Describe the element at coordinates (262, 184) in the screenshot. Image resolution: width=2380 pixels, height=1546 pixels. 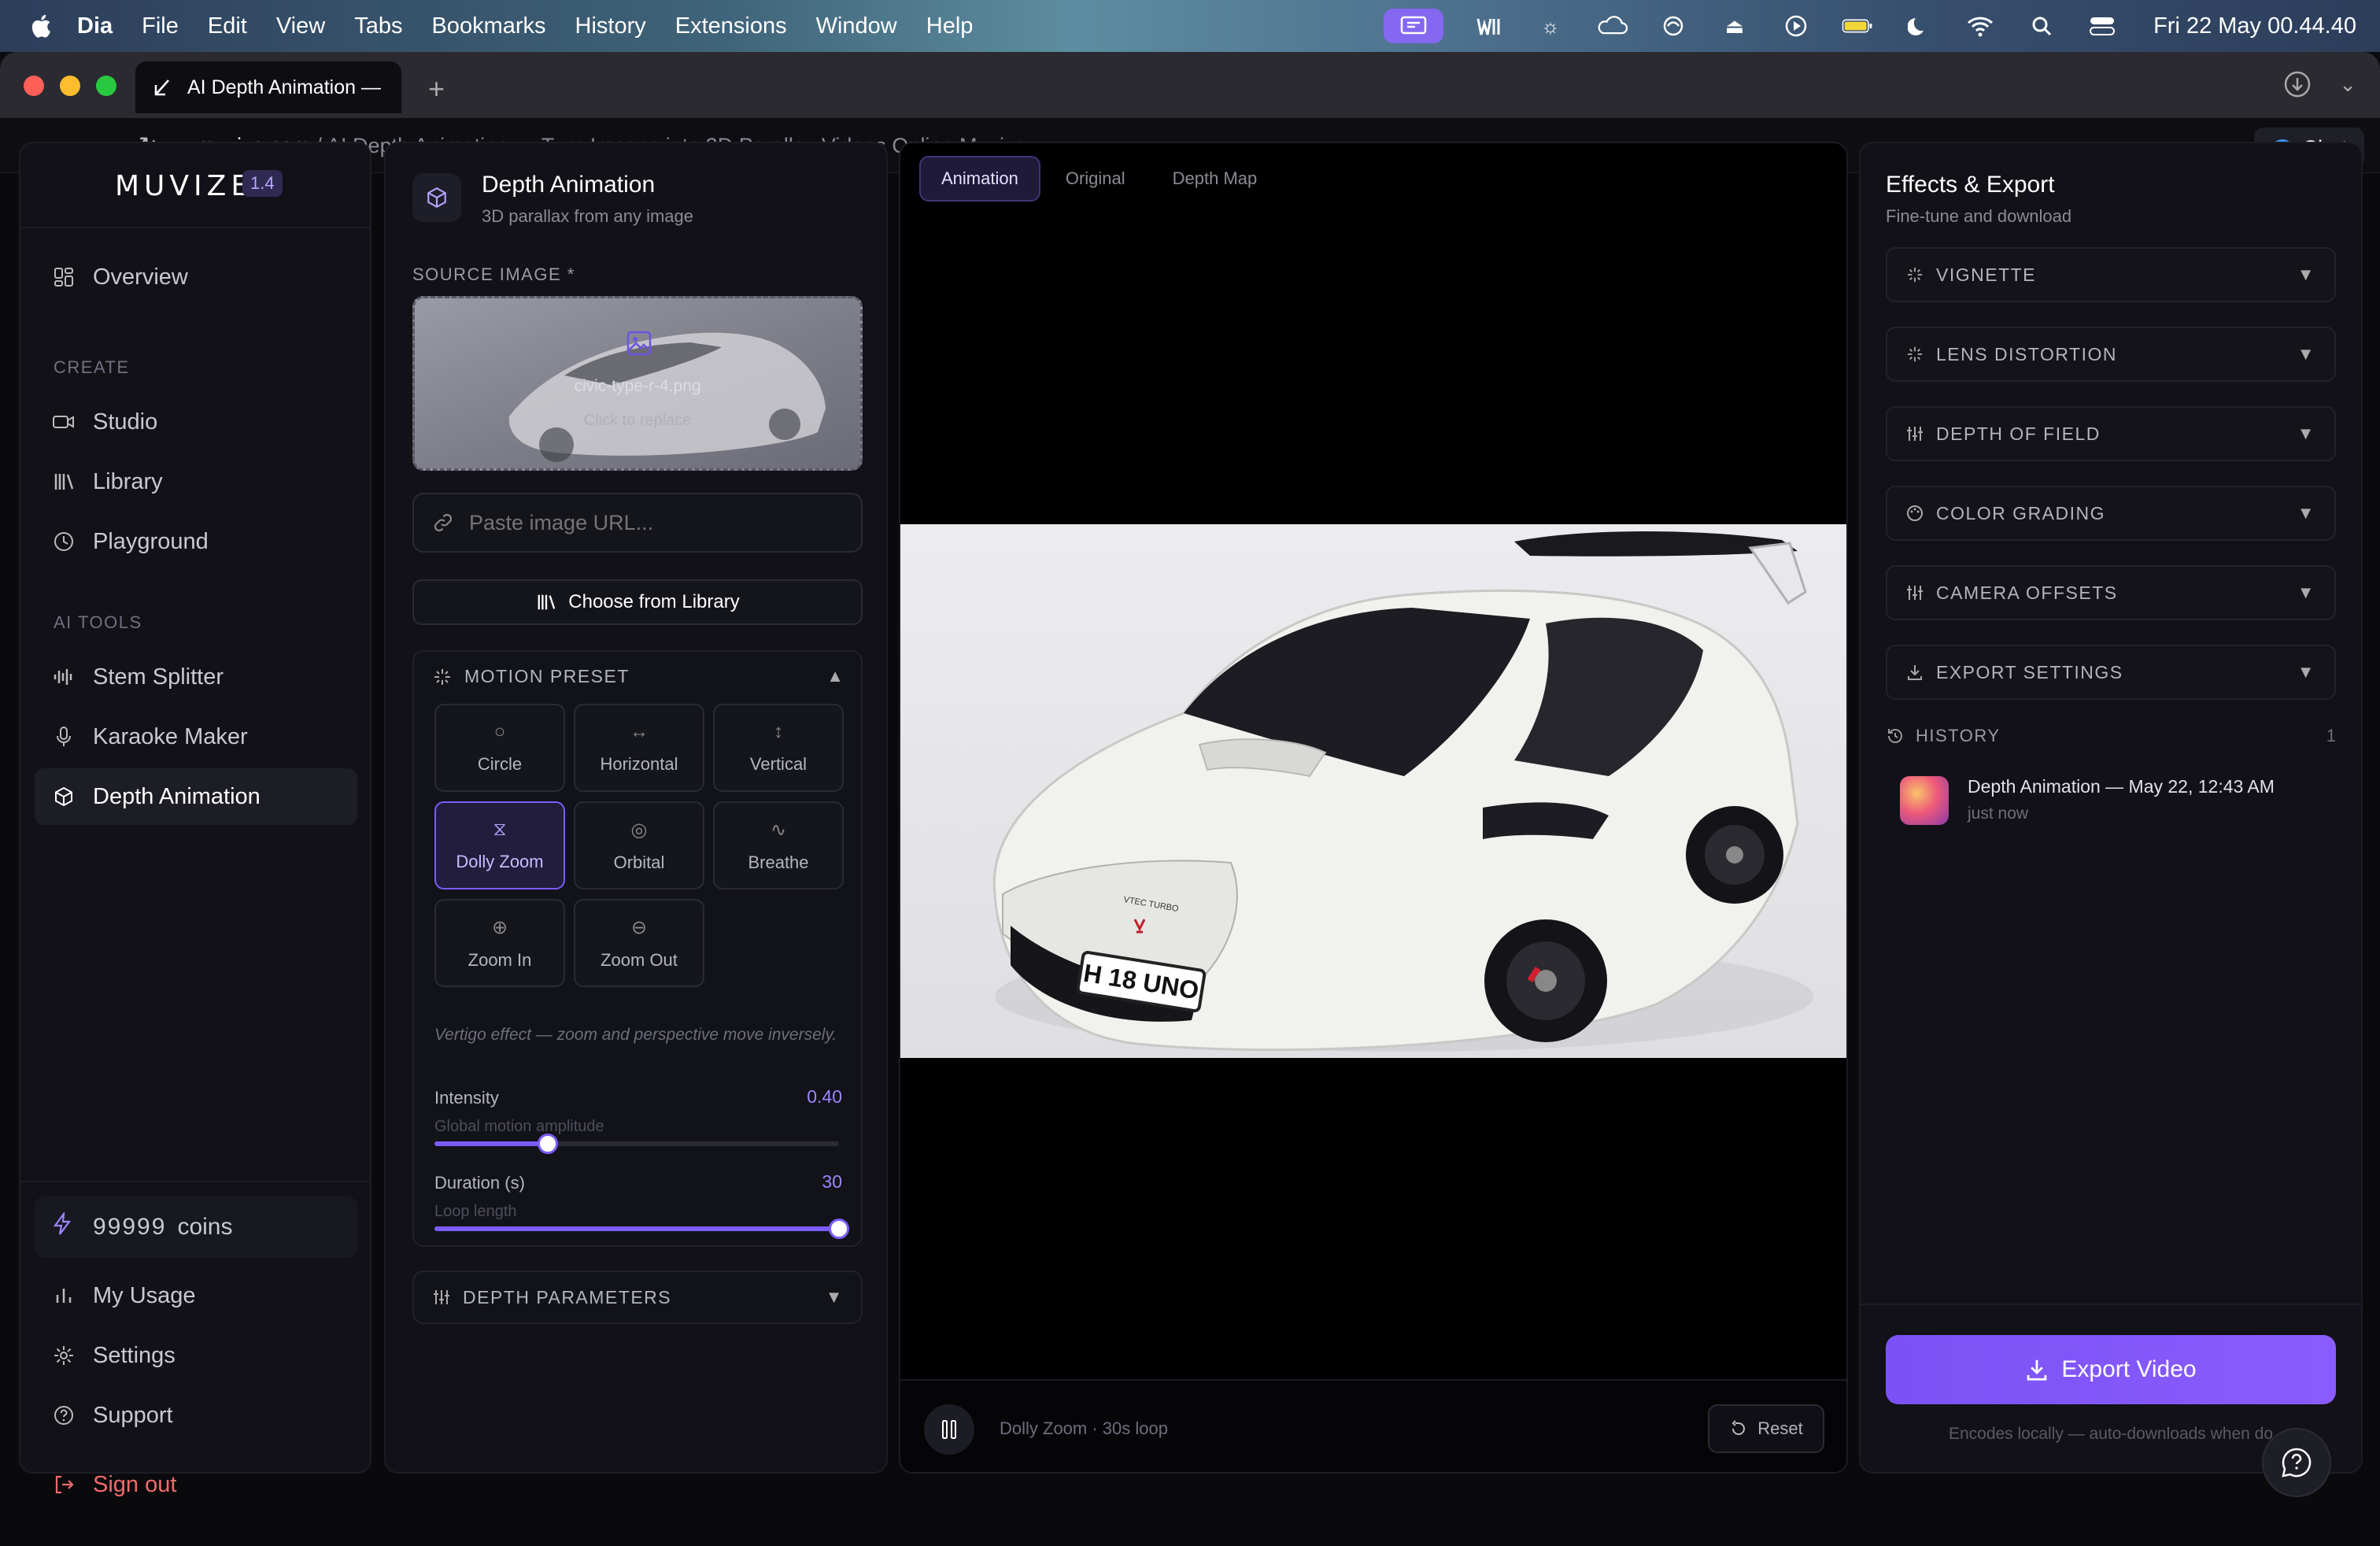
I see `version-badge: 1.4` at that location.